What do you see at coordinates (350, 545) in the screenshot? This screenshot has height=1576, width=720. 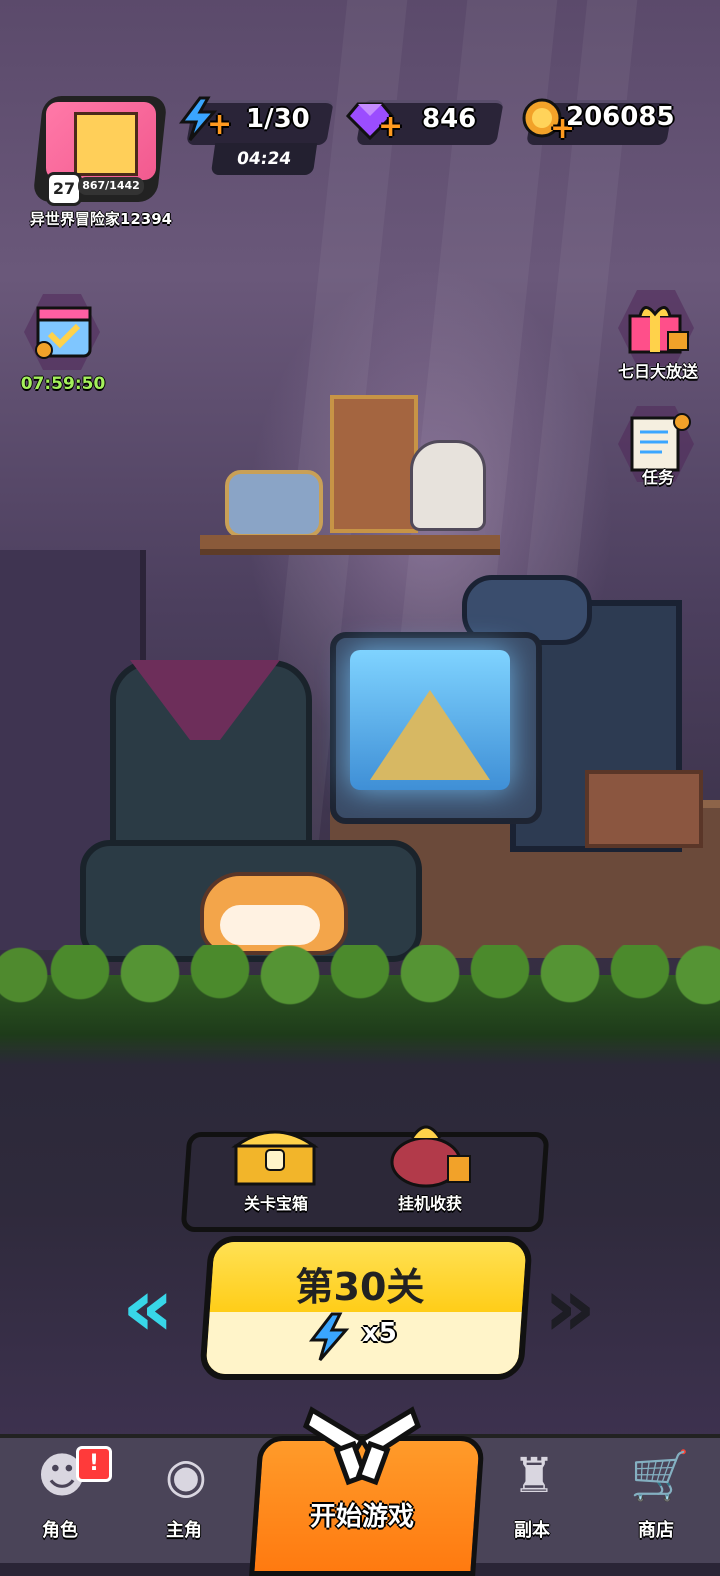 I see `wall-shelf` at bounding box center [350, 545].